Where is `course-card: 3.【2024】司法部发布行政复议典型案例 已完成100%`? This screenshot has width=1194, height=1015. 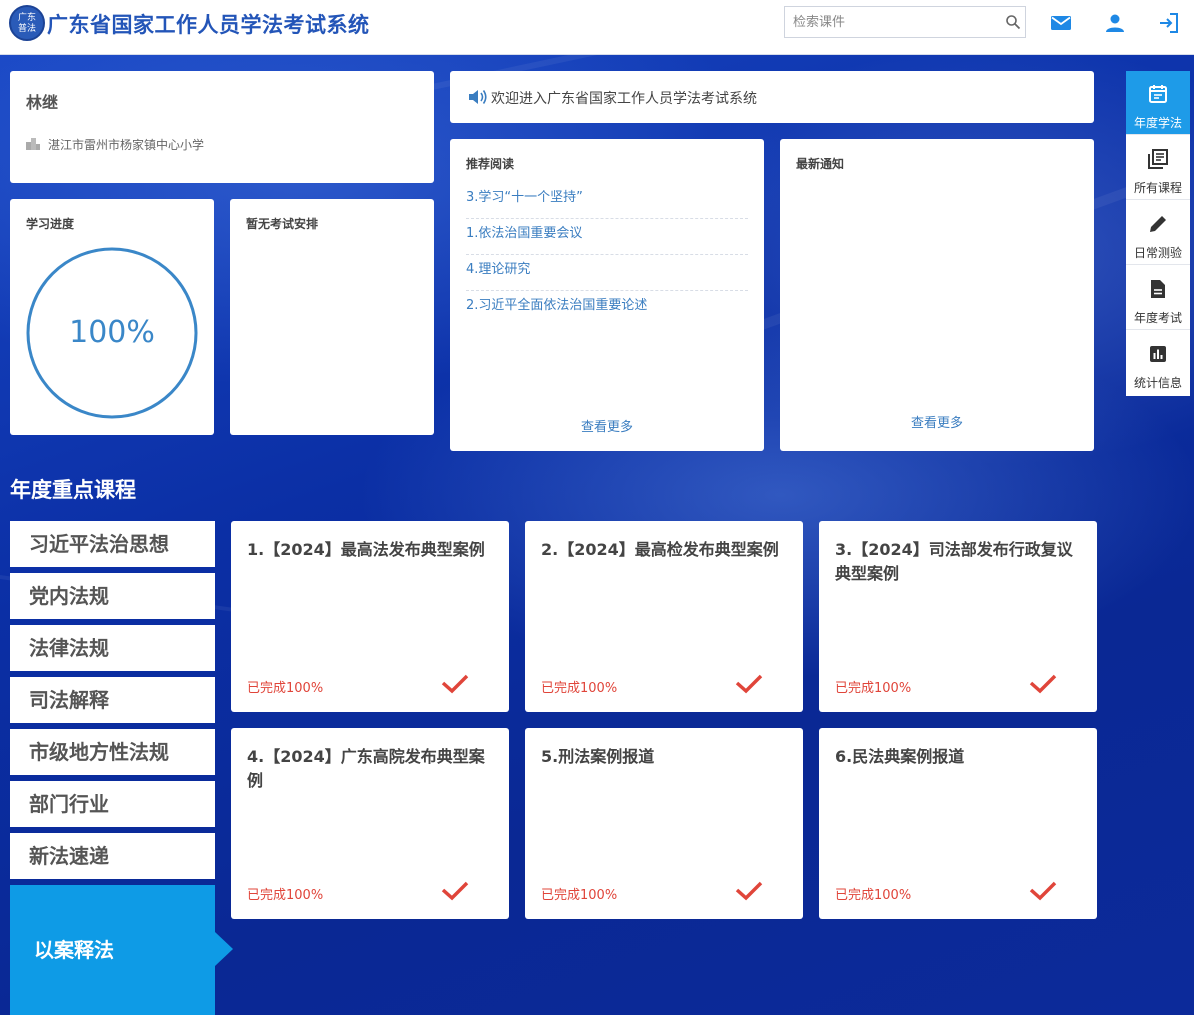
course-card: 3.【2024】司法部发布行政复议典型案例 已完成100% is located at coordinates (958, 616).